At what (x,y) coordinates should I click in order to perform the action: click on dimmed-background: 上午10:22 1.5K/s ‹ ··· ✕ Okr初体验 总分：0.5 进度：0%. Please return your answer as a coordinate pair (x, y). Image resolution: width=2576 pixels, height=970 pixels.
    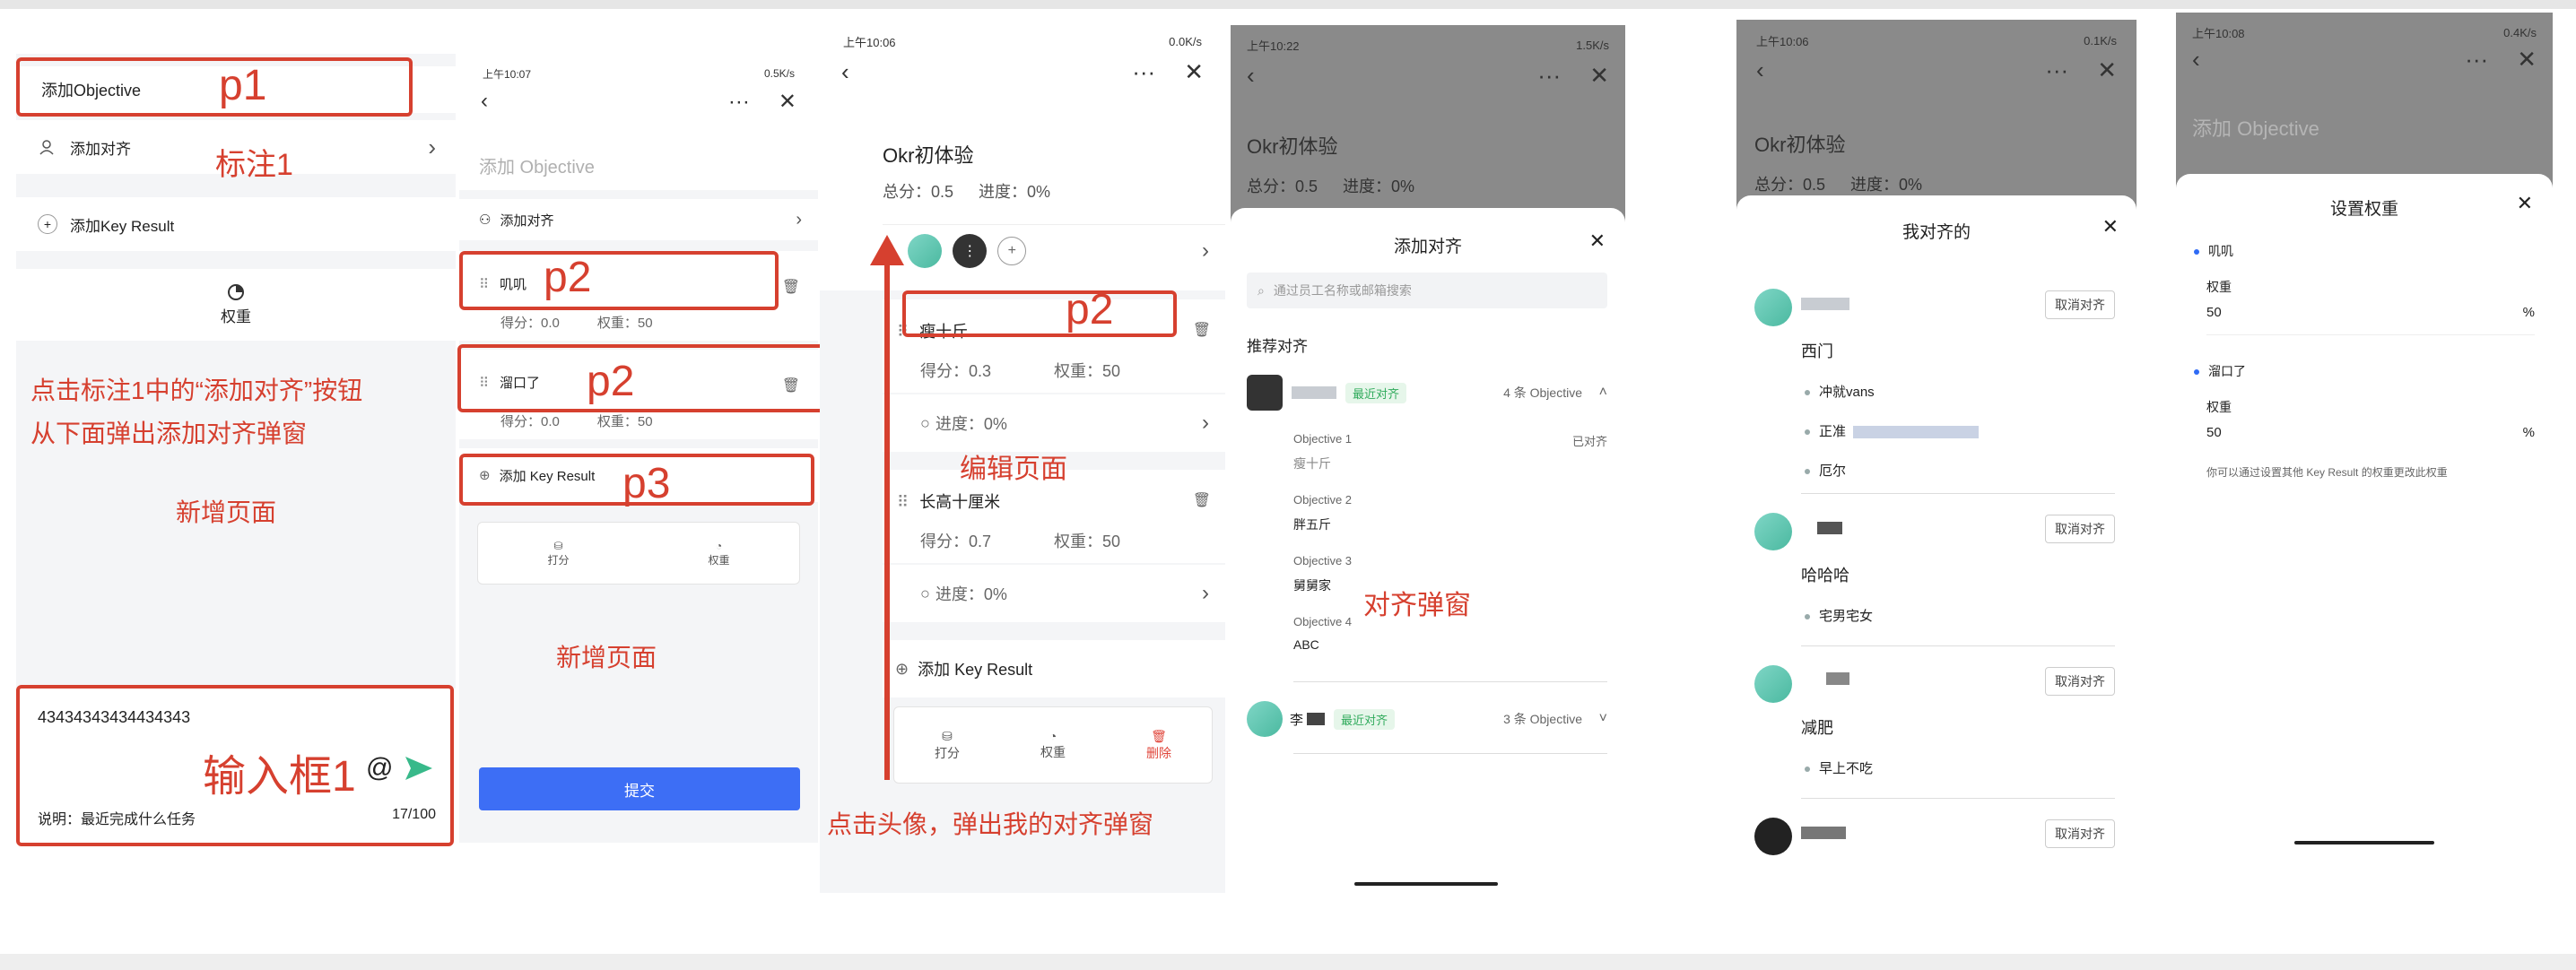
    Looking at the image, I should click on (1428, 128).